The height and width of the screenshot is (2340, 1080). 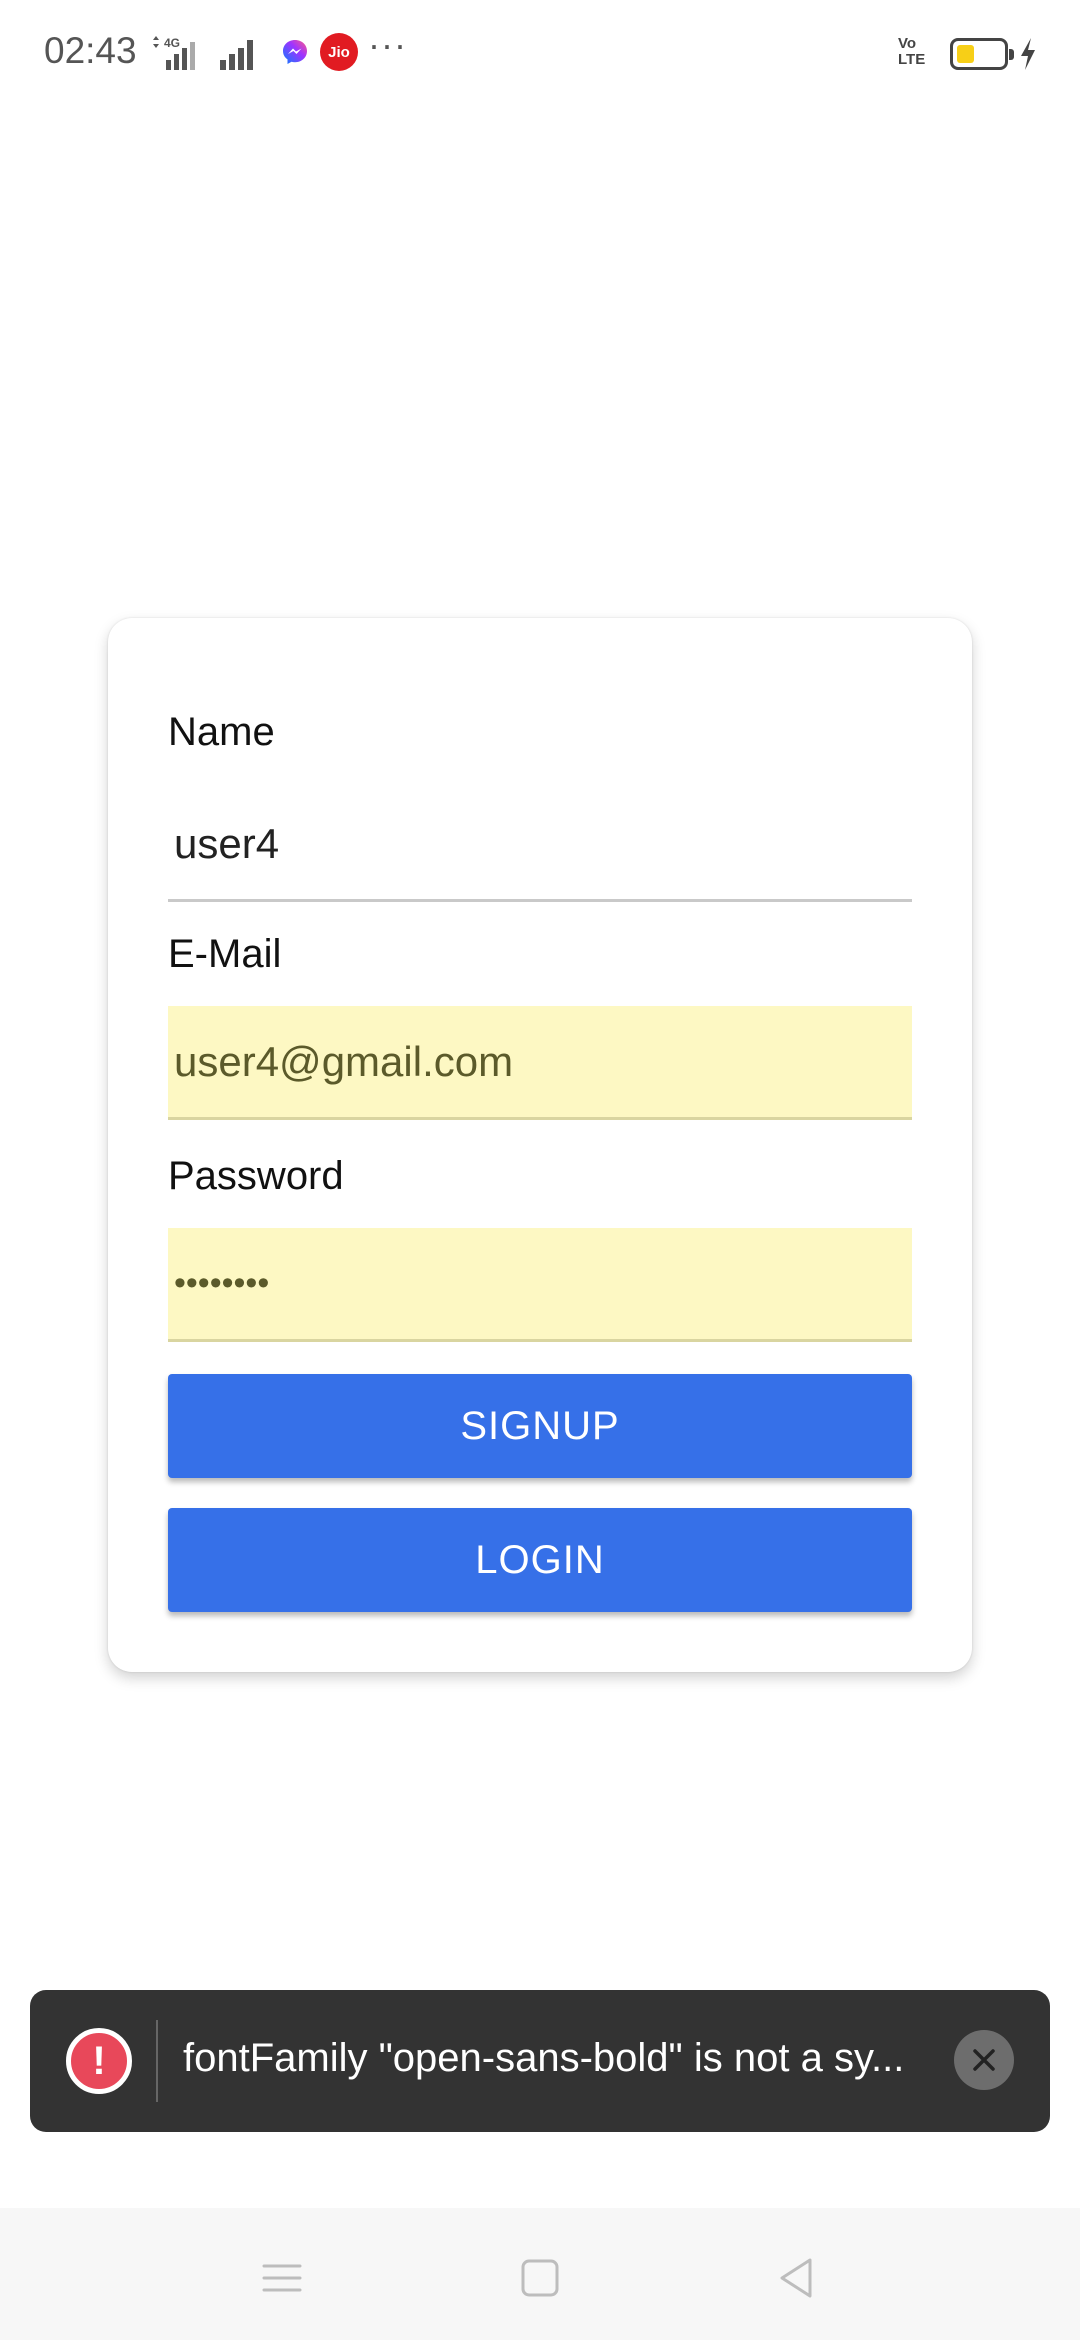 I want to click on signup-button: SIGNUP, so click(x=540, y=1426).